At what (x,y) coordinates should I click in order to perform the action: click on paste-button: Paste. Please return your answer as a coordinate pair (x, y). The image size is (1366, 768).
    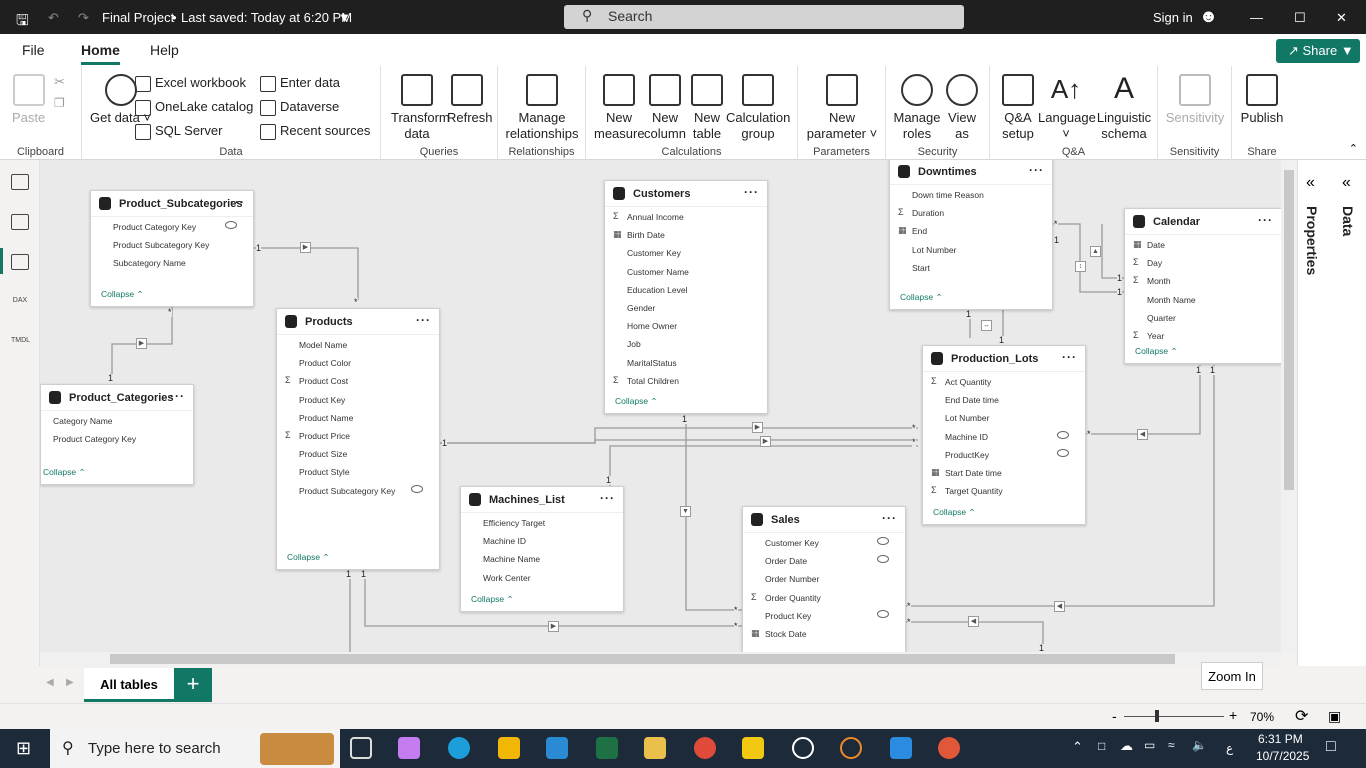
    Looking at the image, I should click on (28, 100).